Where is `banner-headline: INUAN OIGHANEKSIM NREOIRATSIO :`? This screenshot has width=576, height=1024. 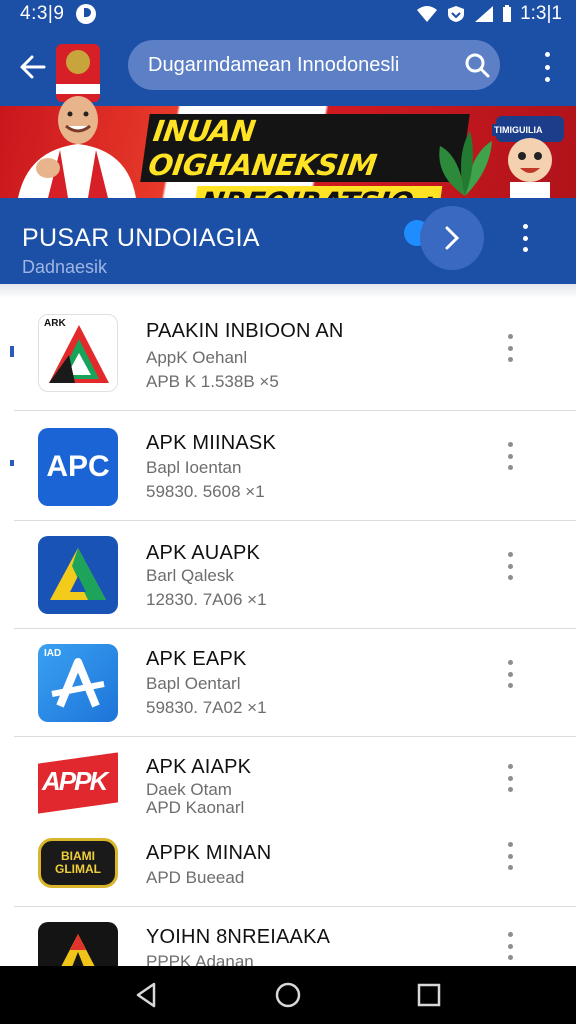
banner-headline: INUAN OIGHANEKSIM NREOIRATSIO : is located at coordinates (305, 156).